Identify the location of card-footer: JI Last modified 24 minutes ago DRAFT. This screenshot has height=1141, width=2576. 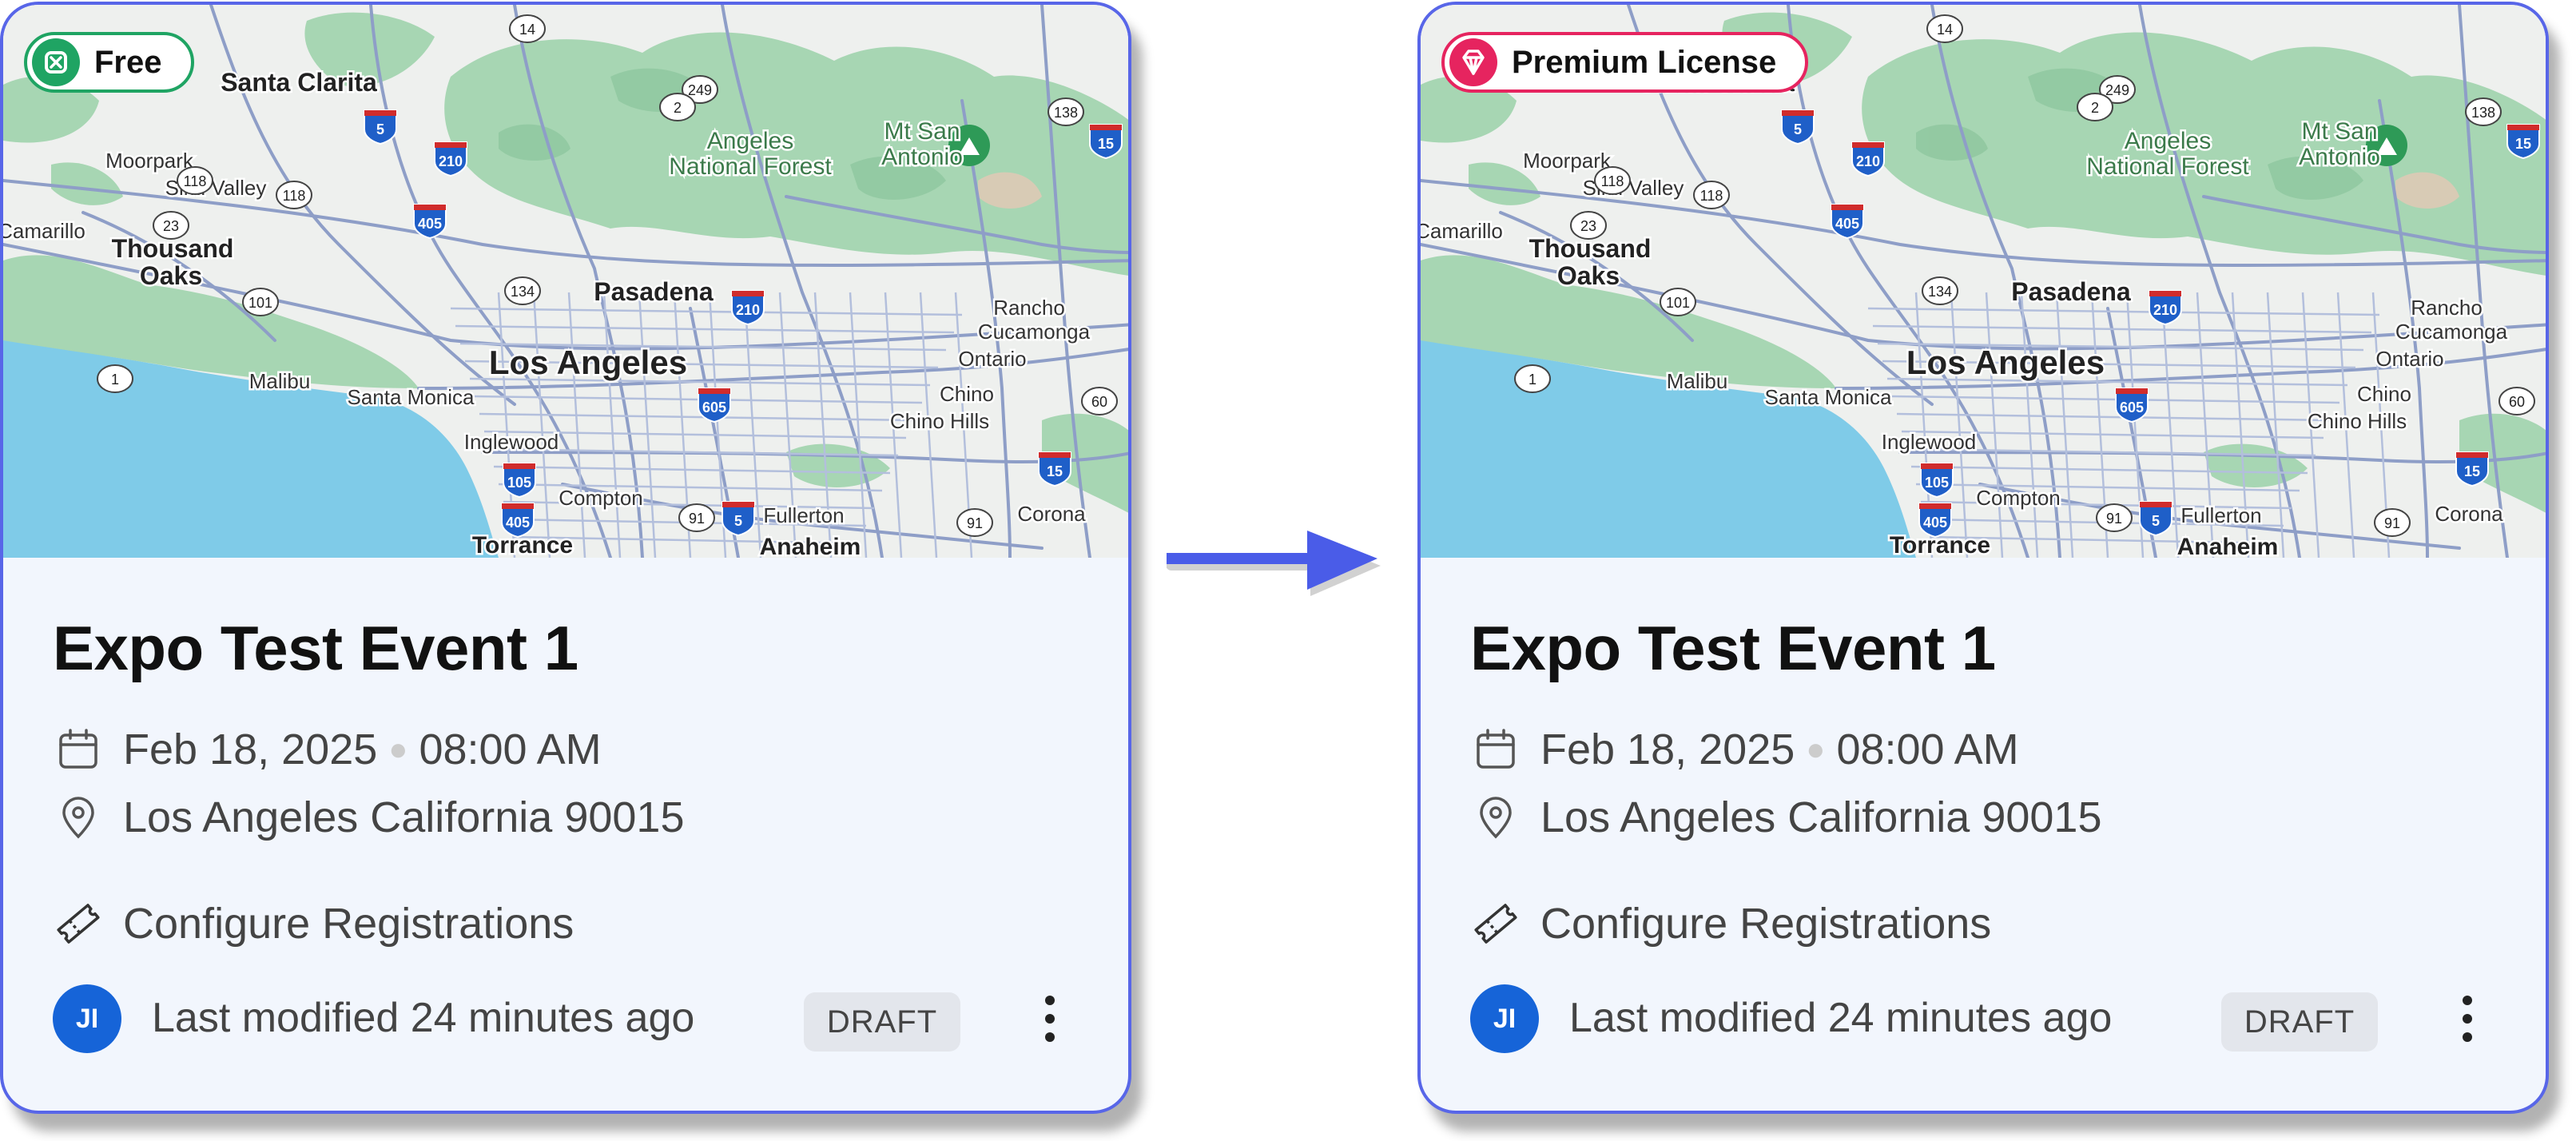
(566, 1020).